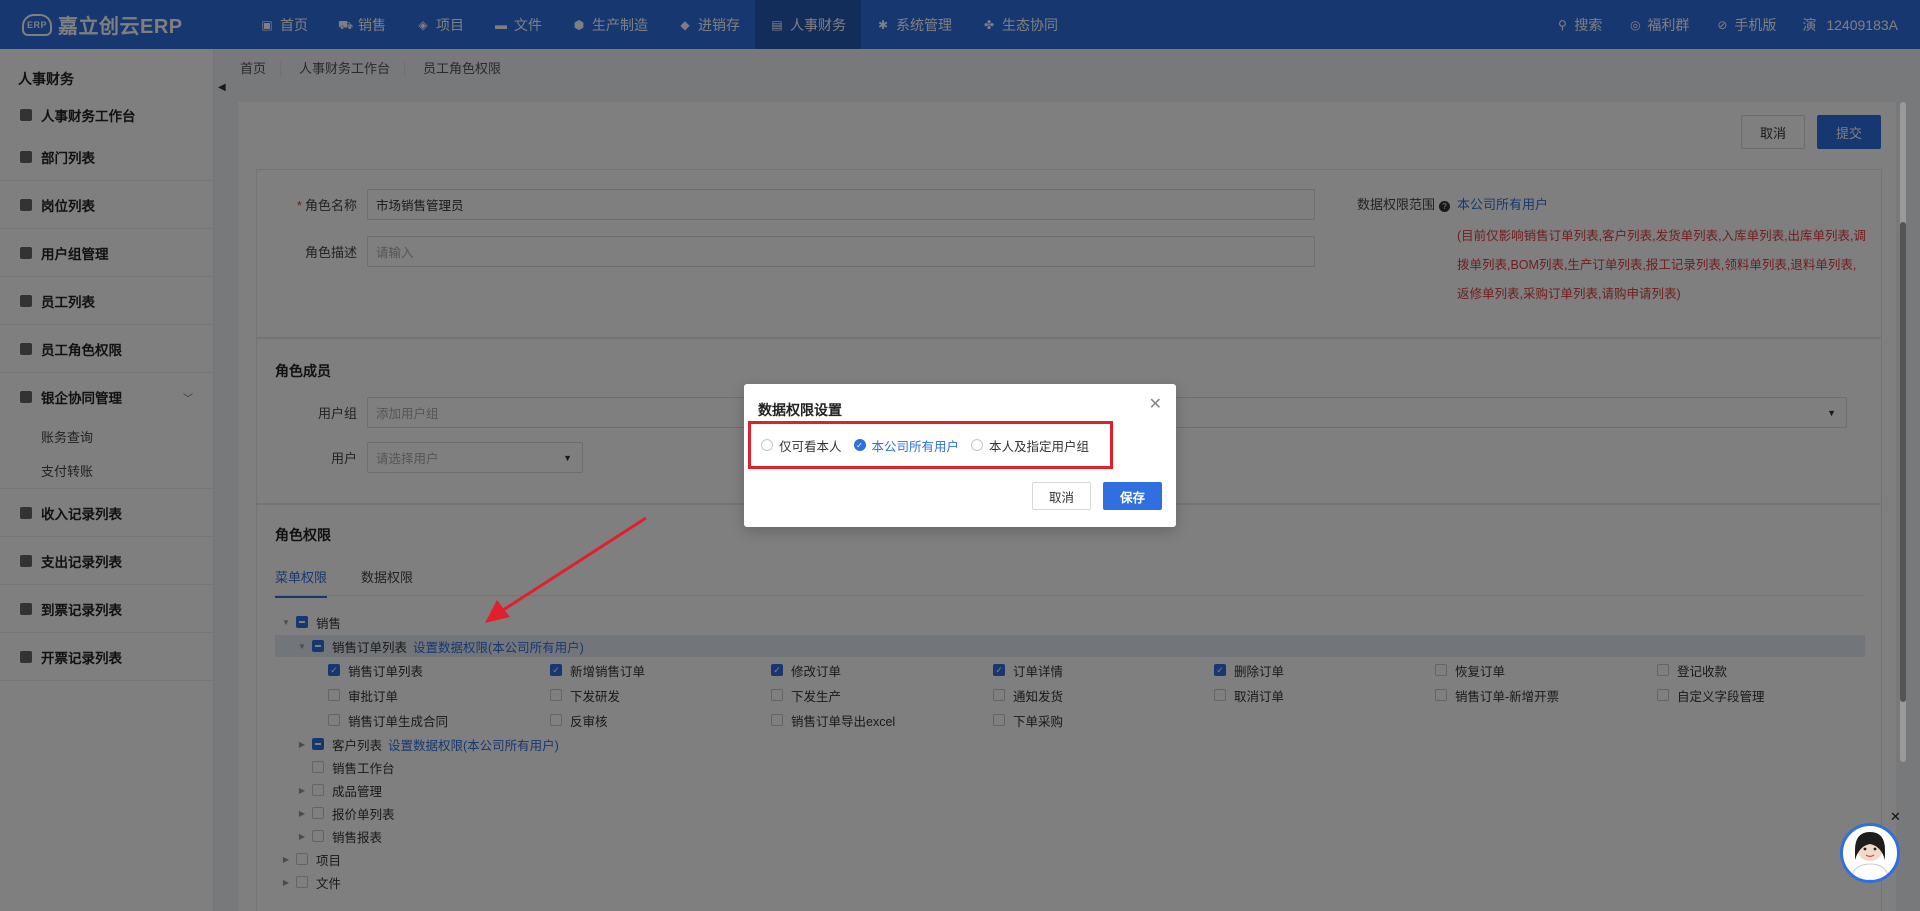  I want to click on page-scrollbar, so click(1903, 432).